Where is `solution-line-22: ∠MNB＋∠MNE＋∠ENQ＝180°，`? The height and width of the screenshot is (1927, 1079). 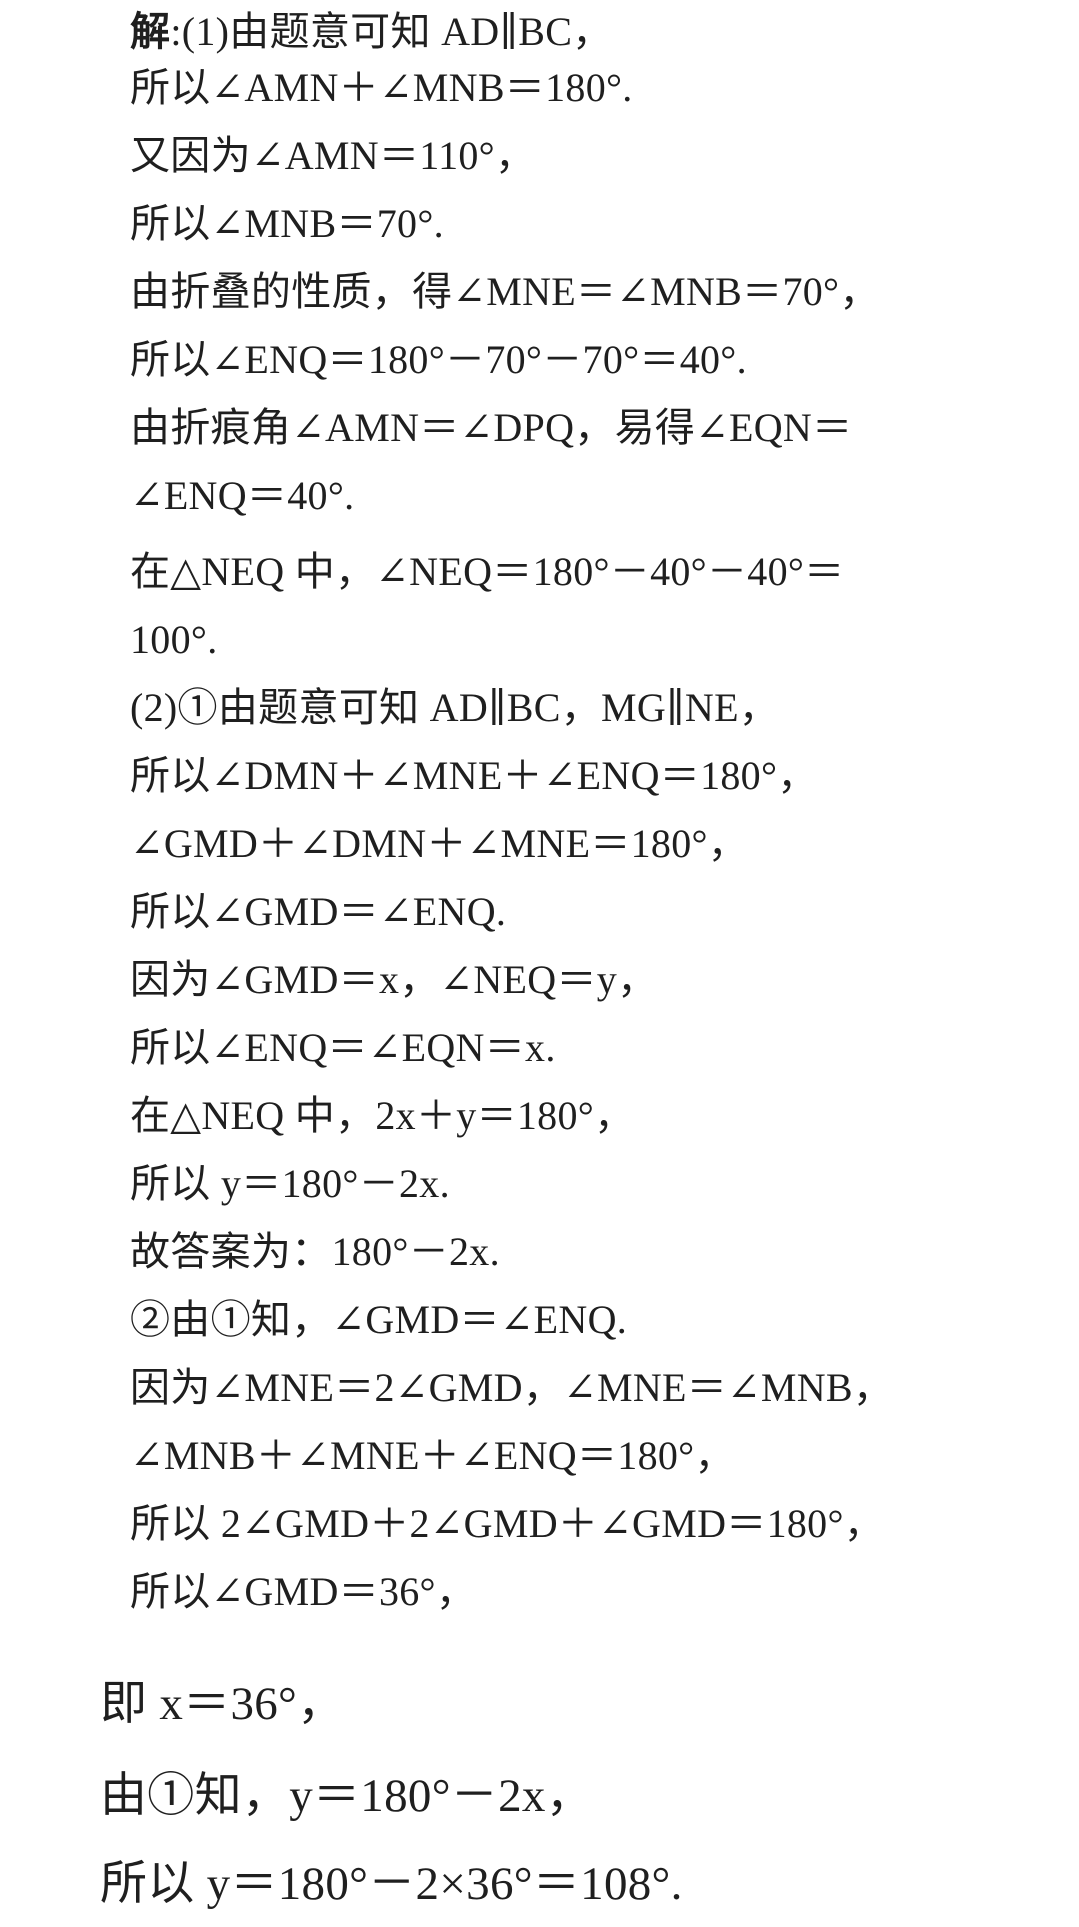 solution-line-22: ∠MNB＋∠MNE＋∠ENQ＝180°， is located at coordinates (432, 1455).